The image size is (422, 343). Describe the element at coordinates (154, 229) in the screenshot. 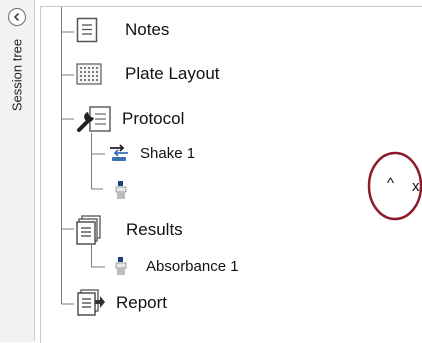

I see `tree-label-results: Results` at that location.